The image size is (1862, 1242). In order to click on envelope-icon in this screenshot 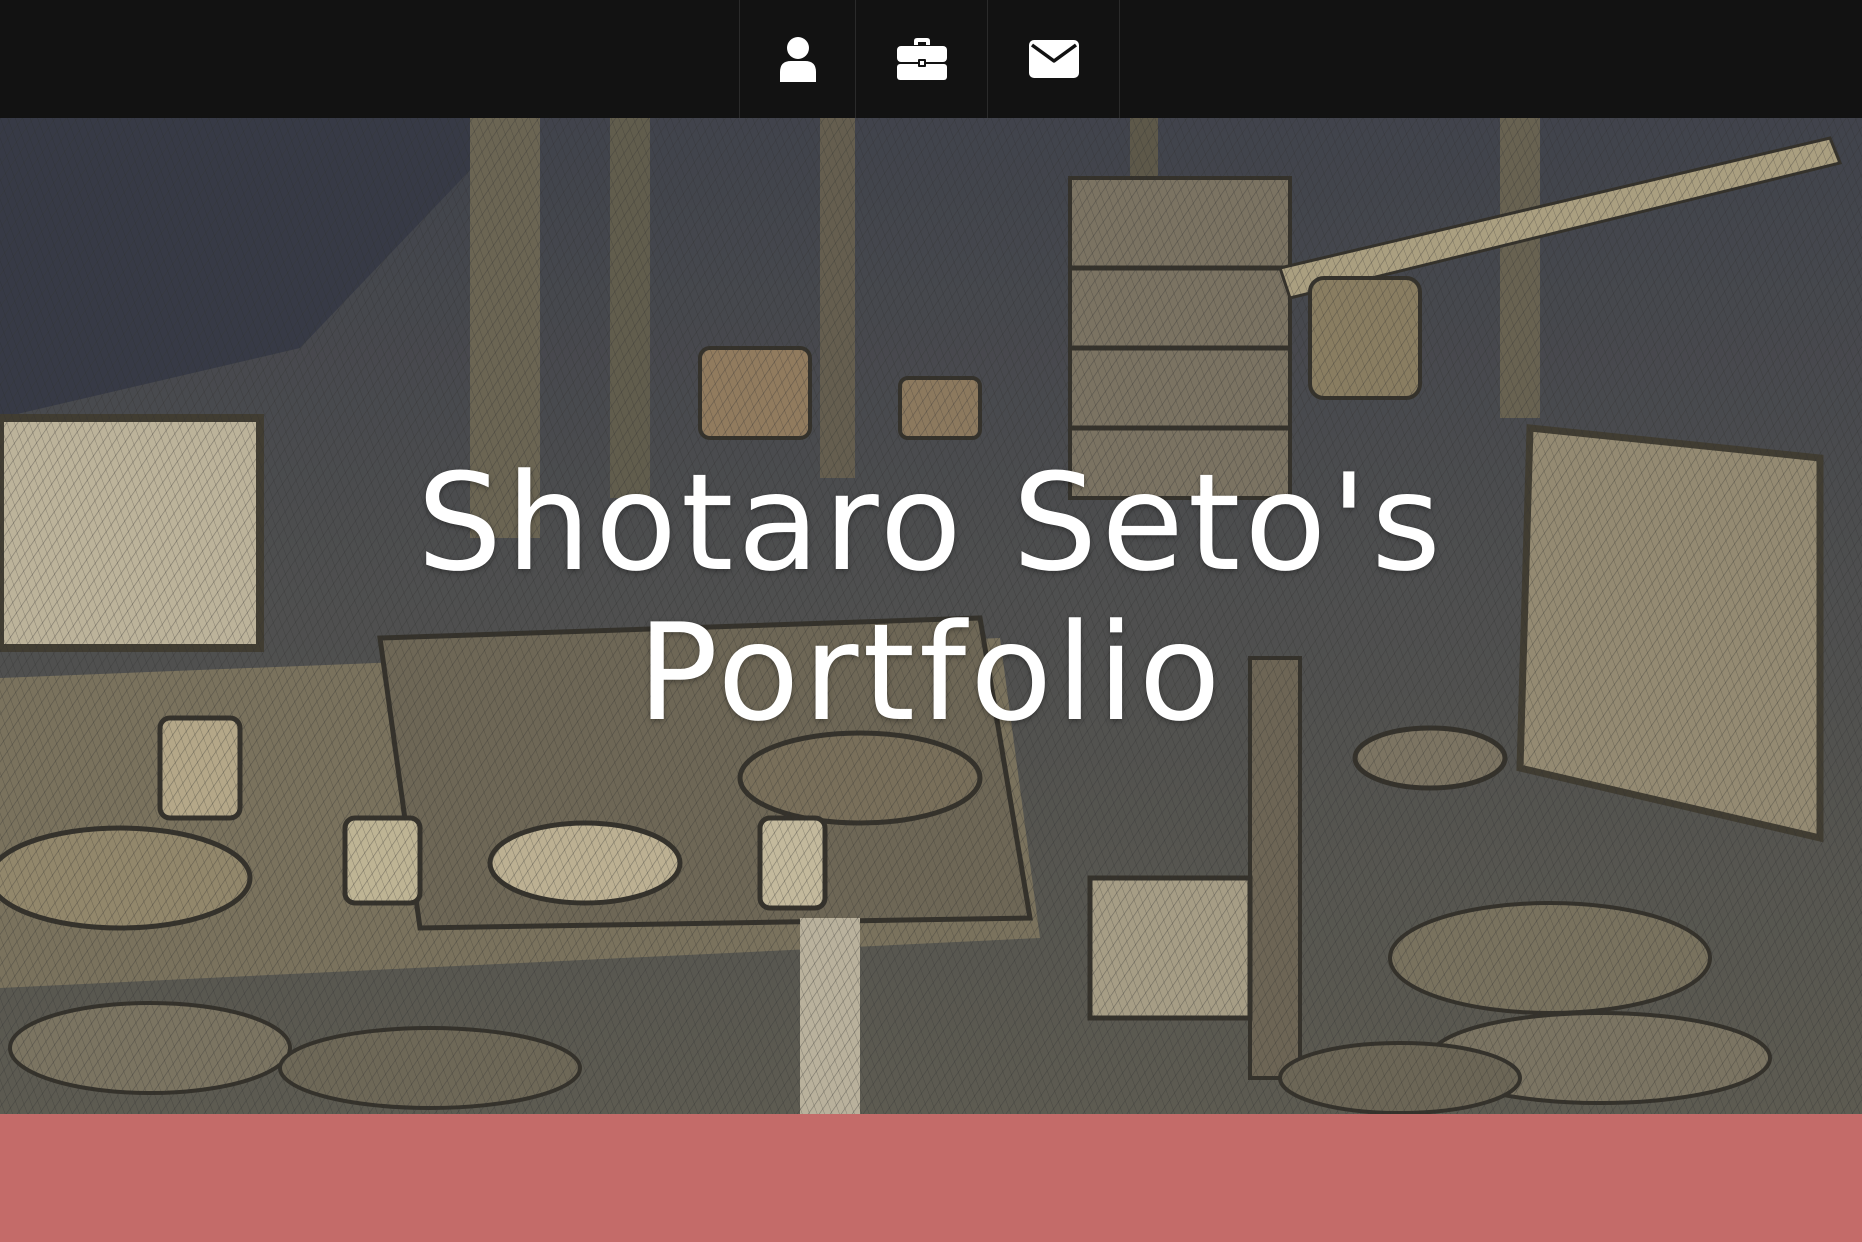, I will do `click(1054, 59)`.